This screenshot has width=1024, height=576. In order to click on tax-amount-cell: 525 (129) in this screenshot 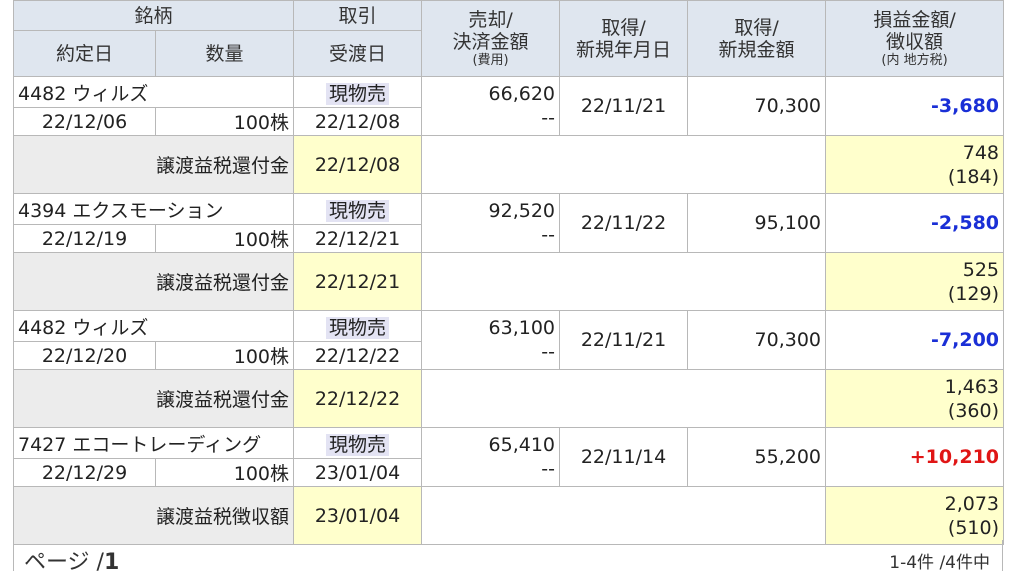, I will do `click(915, 281)`.